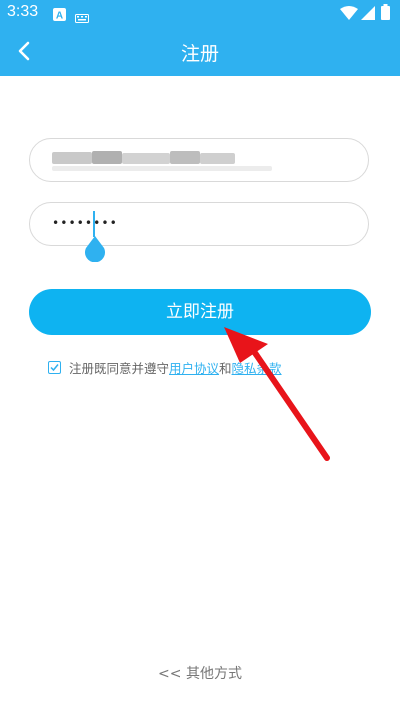 Image resolution: width=400 pixels, height=710 pixels. I want to click on password-value: ••••••••, so click(85, 223).